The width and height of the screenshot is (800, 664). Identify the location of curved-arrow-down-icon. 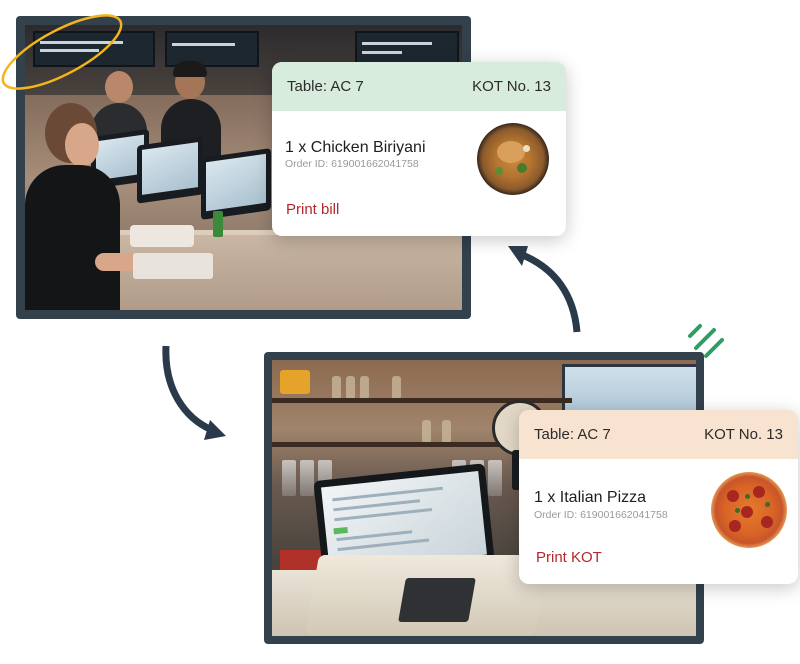
(194, 392).